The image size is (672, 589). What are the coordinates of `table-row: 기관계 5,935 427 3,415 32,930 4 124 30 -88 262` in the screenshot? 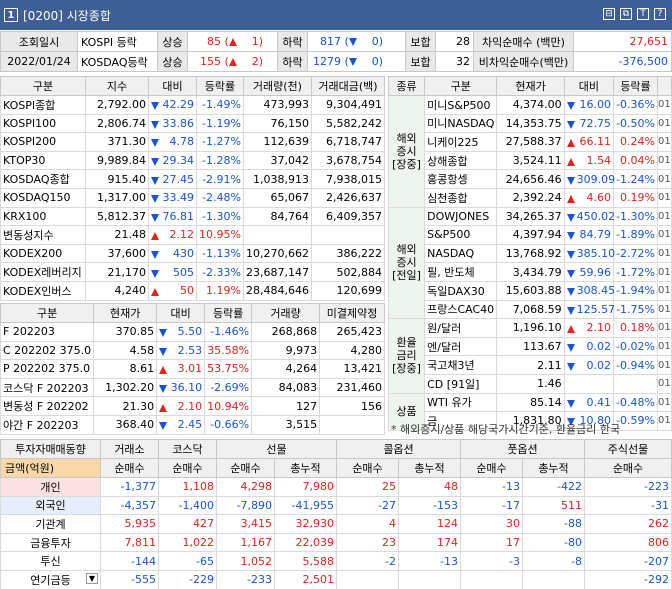 It's located at (336, 524).